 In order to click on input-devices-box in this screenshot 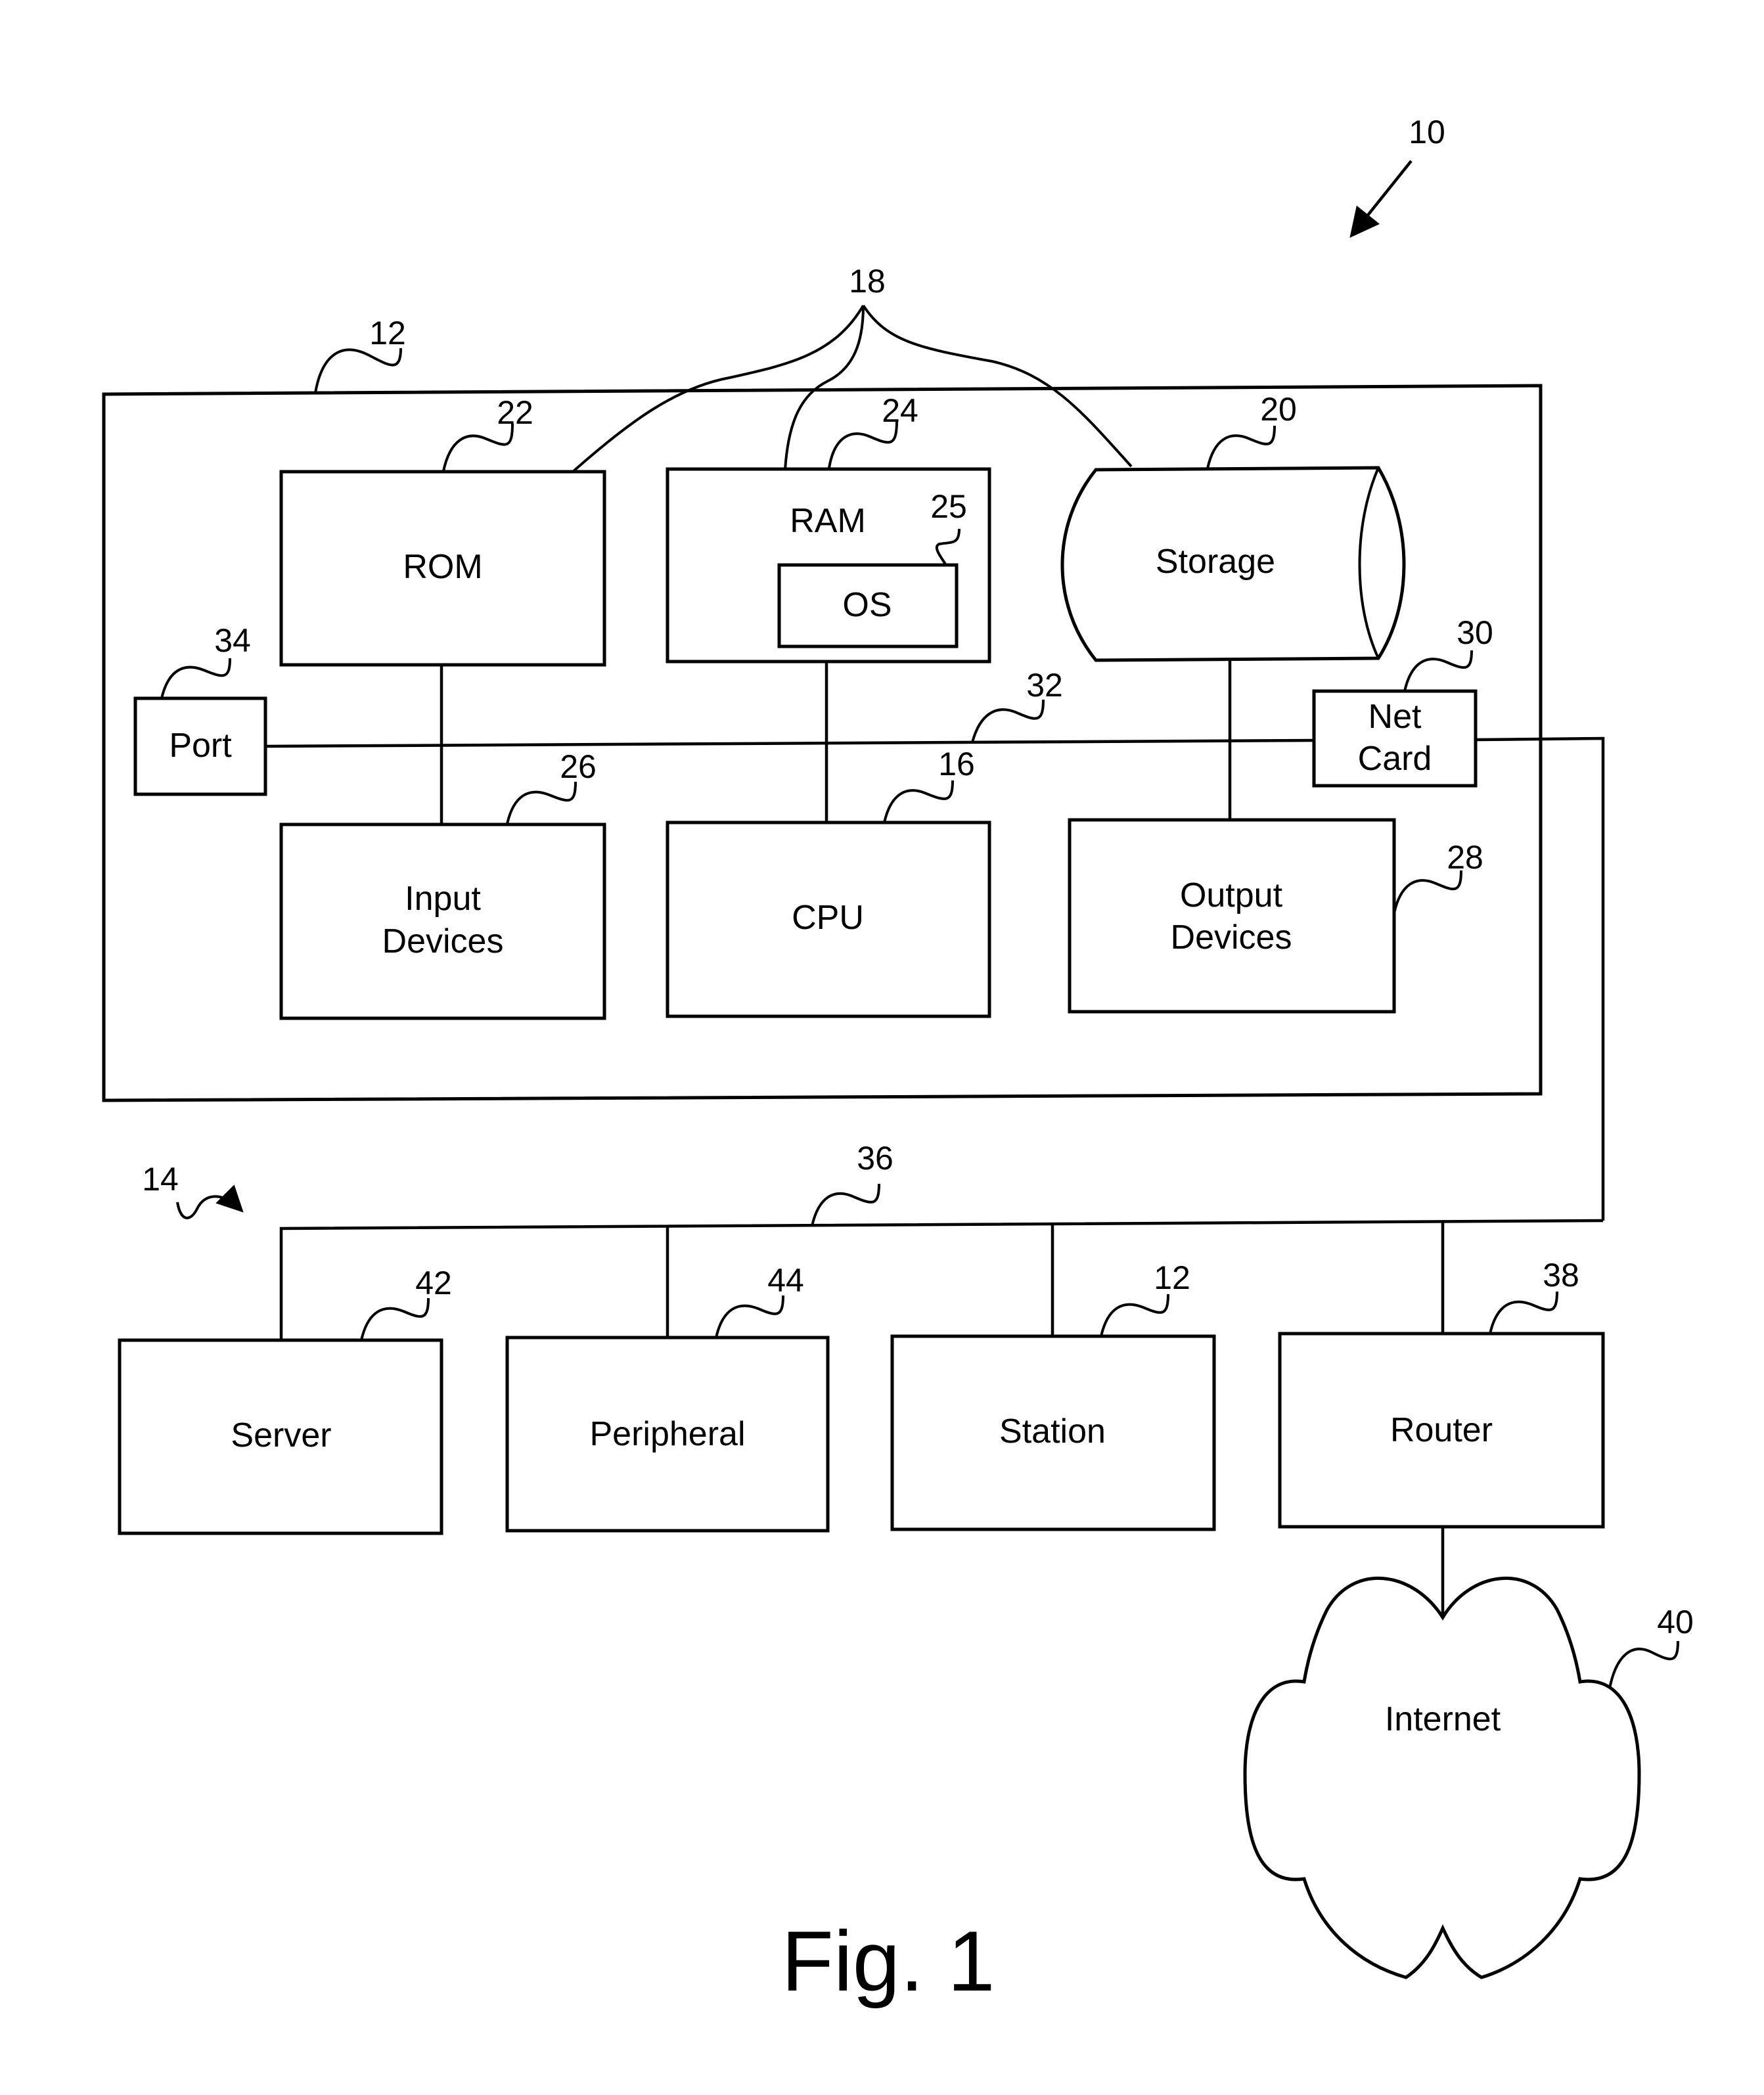, I will do `click(442, 921)`.